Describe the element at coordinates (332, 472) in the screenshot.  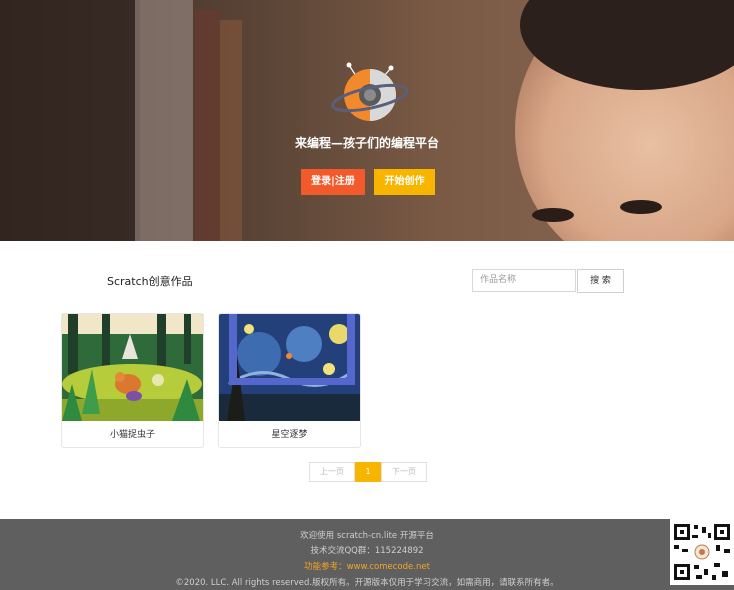
I see `pagination-prev-button: 上一页` at that location.